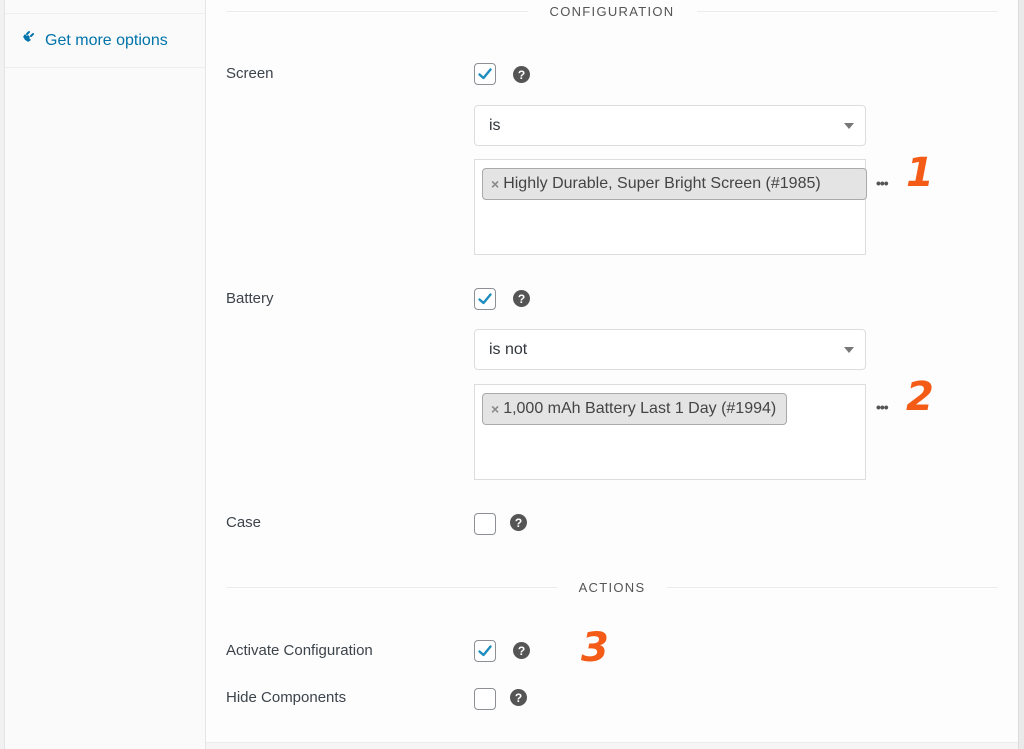 This screenshot has height=749, width=1024. I want to click on select-value: is not, so click(508, 349).